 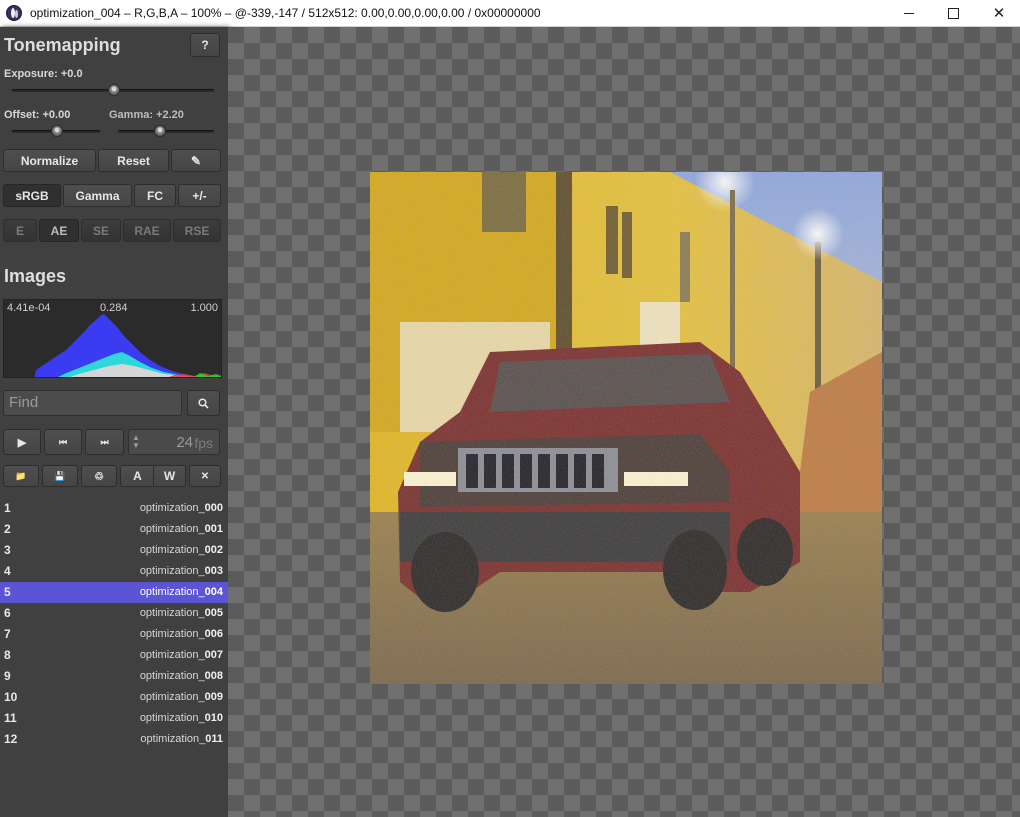 What do you see at coordinates (114, 739) in the screenshot?
I see `image-list-item: 12 optimization_011` at bounding box center [114, 739].